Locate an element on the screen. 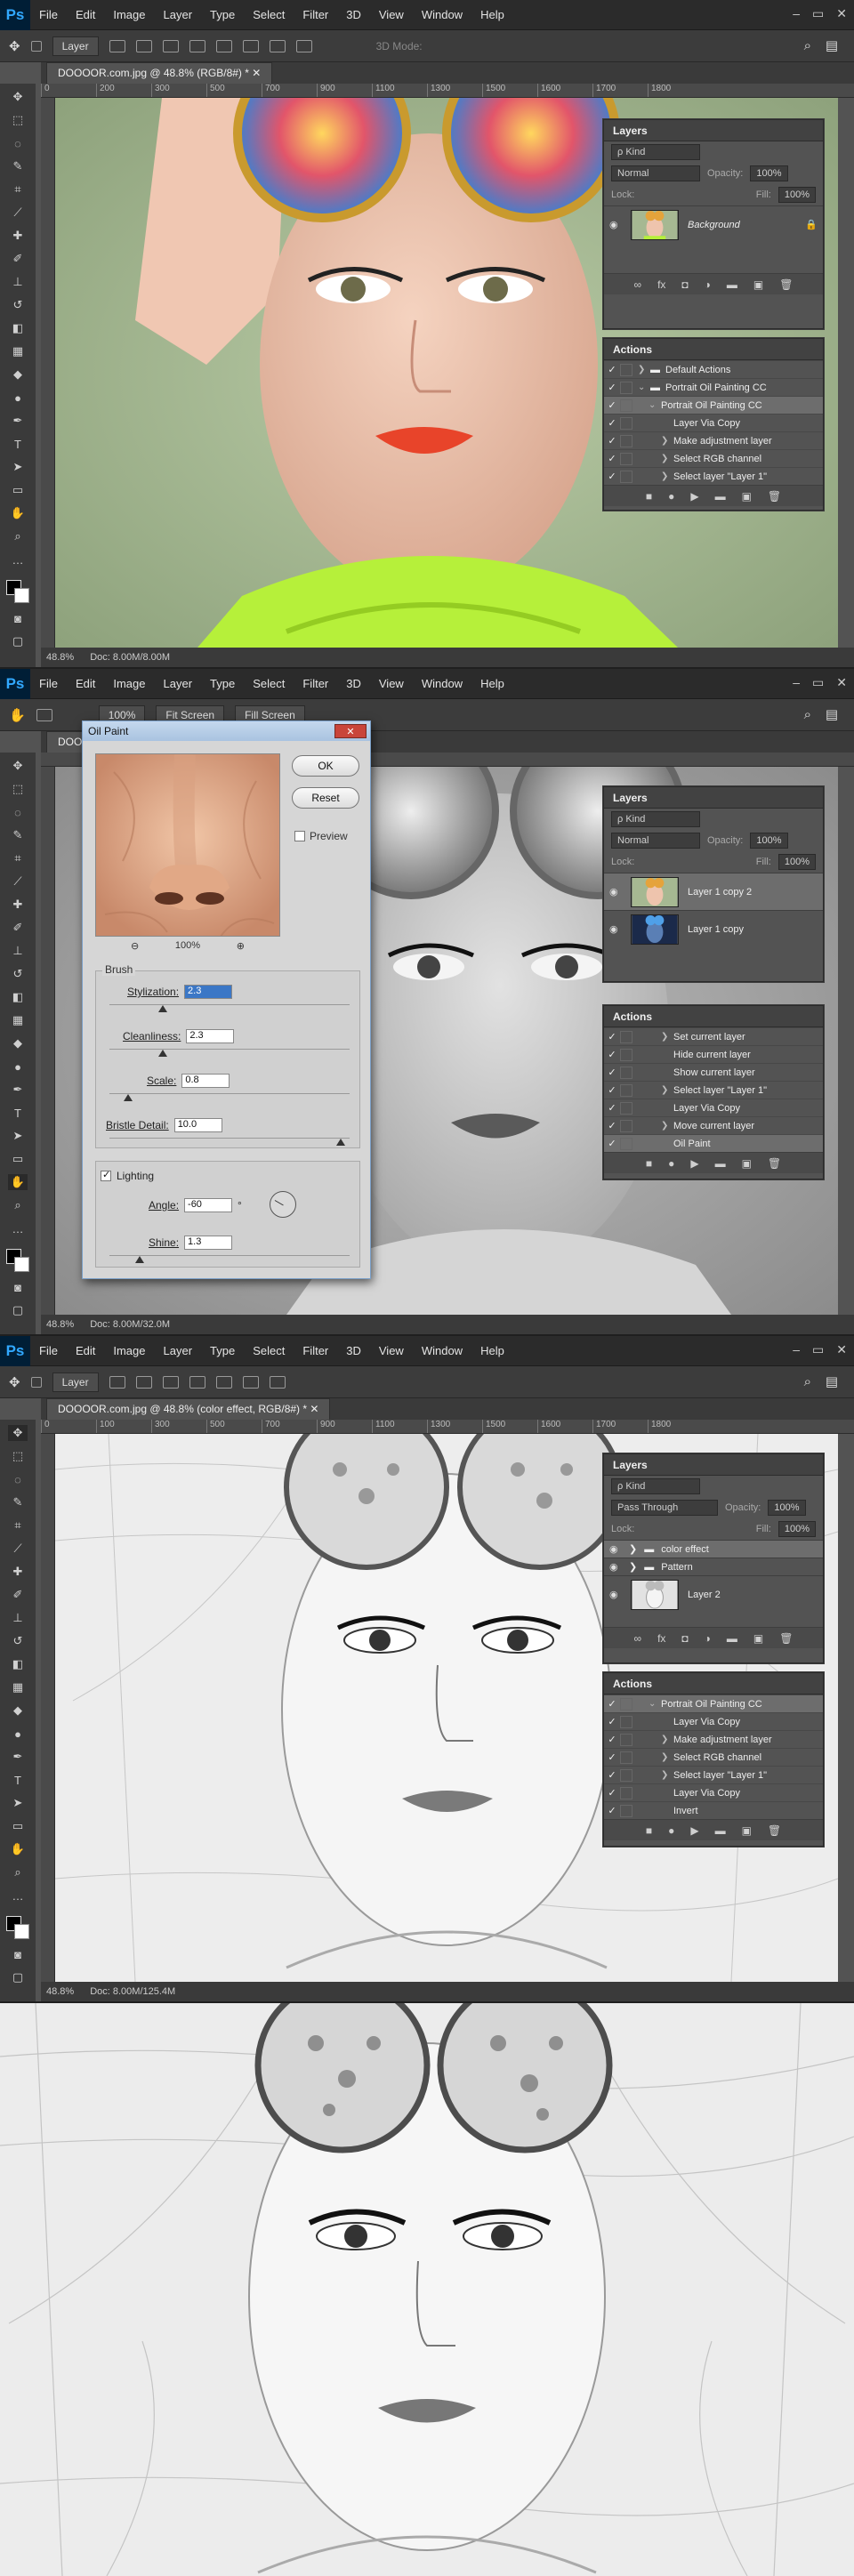 This screenshot has height=2576, width=854. new-set-icon: ▬ is located at coordinates (720, 1163).